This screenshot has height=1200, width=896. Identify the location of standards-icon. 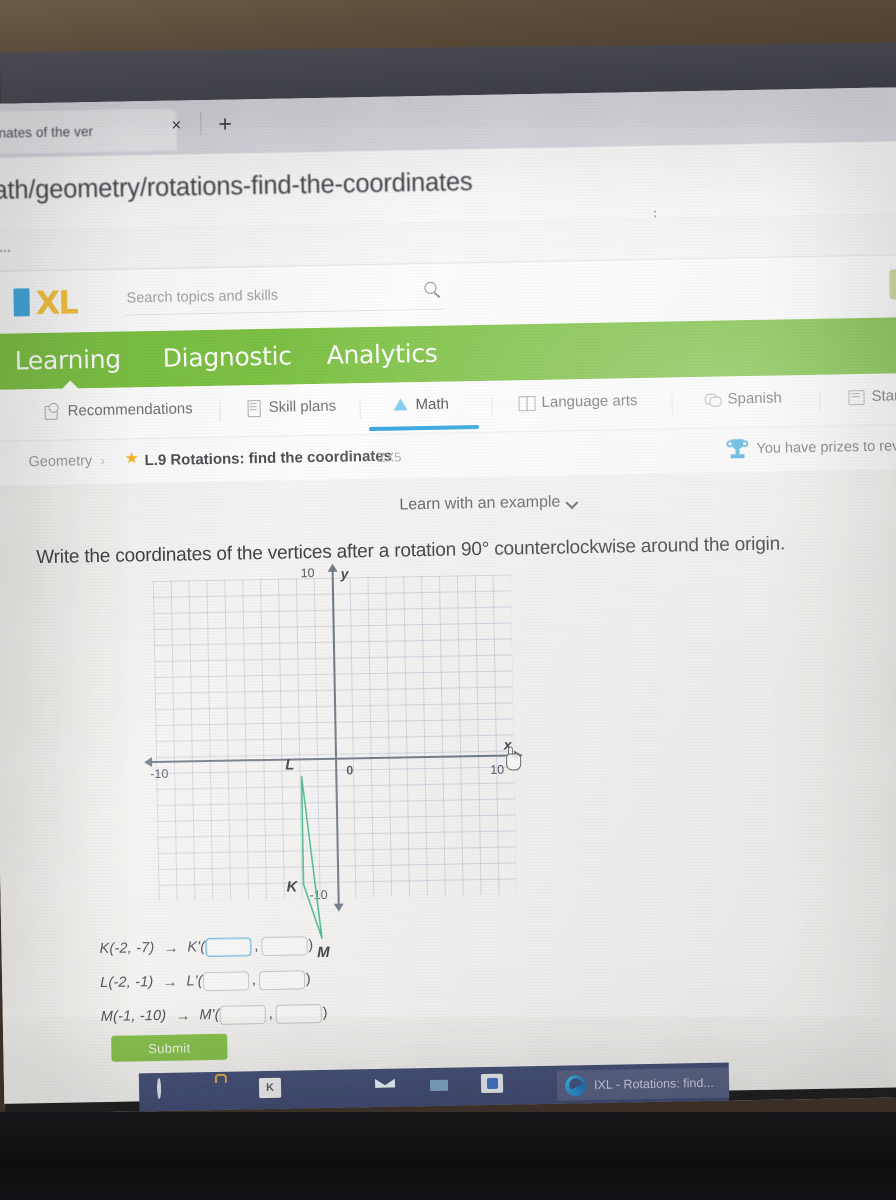
(855, 396).